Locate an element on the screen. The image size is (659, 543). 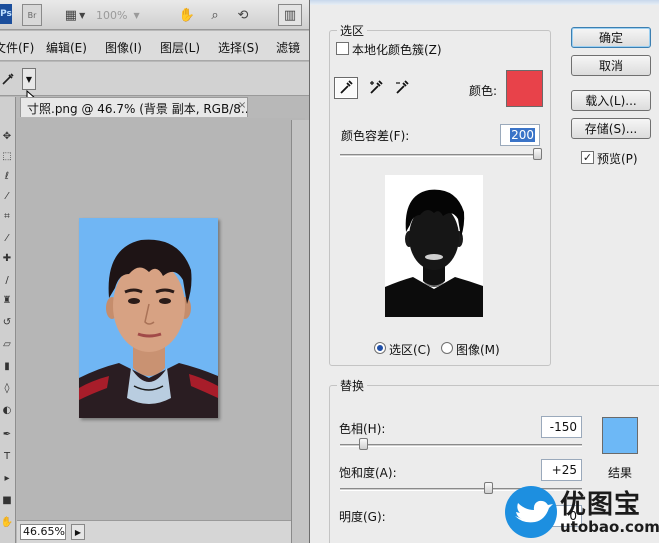
saturation-label: 饱和度(A): is located at coordinates (368, 473).